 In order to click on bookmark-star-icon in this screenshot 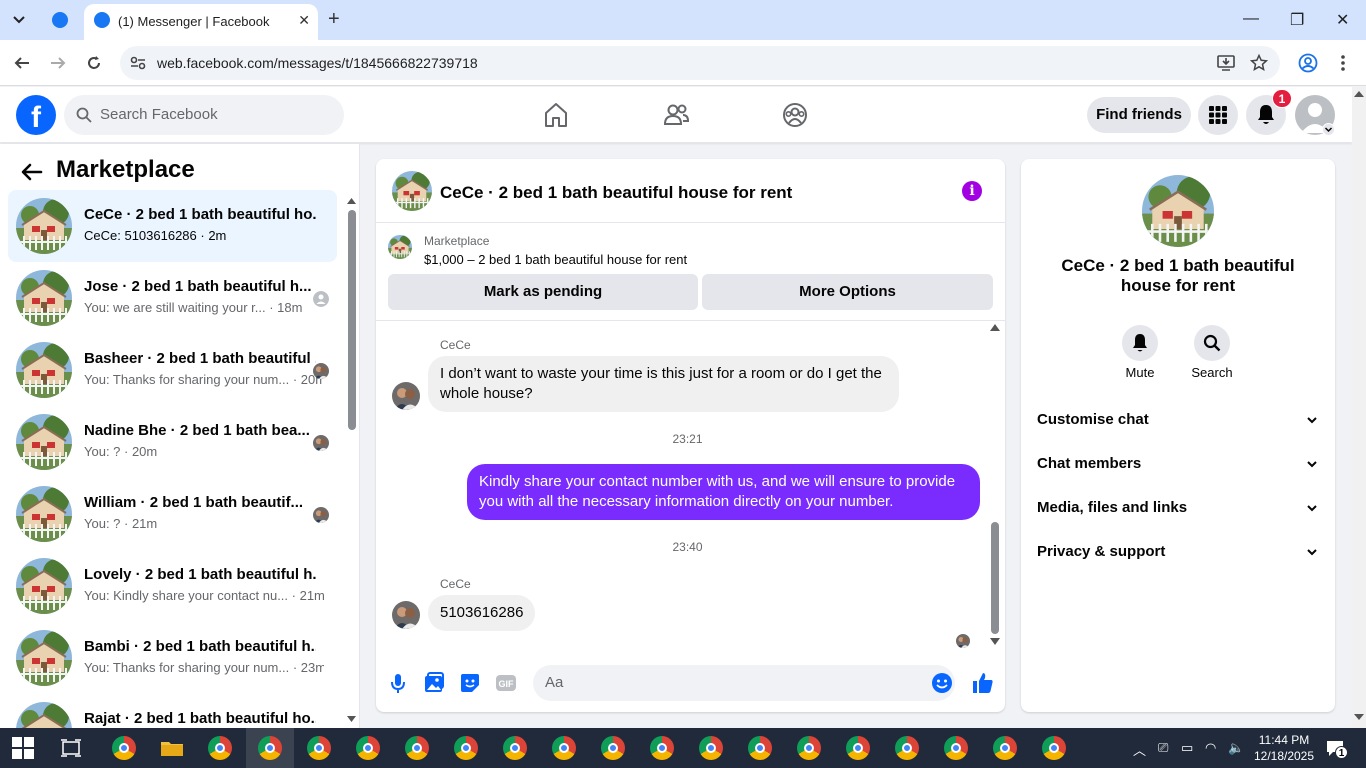, I will do `click(1259, 63)`.